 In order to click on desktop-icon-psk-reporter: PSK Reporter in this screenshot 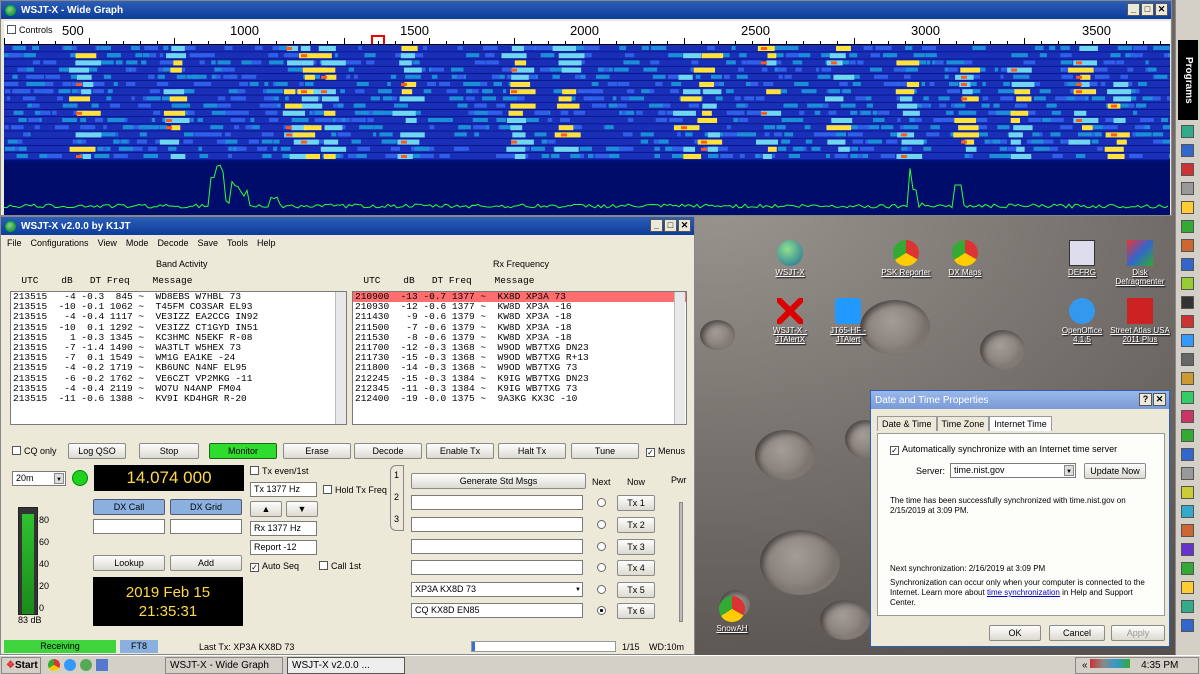, I will do `click(906, 258)`.